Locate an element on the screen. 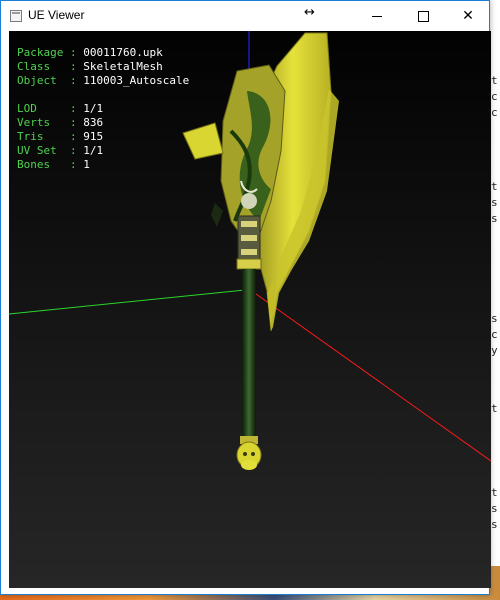 Image resolution: width=500 pixels, height=600 pixels. info-row-uvset: UV Set : 1/1 is located at coordinates (60, 150).